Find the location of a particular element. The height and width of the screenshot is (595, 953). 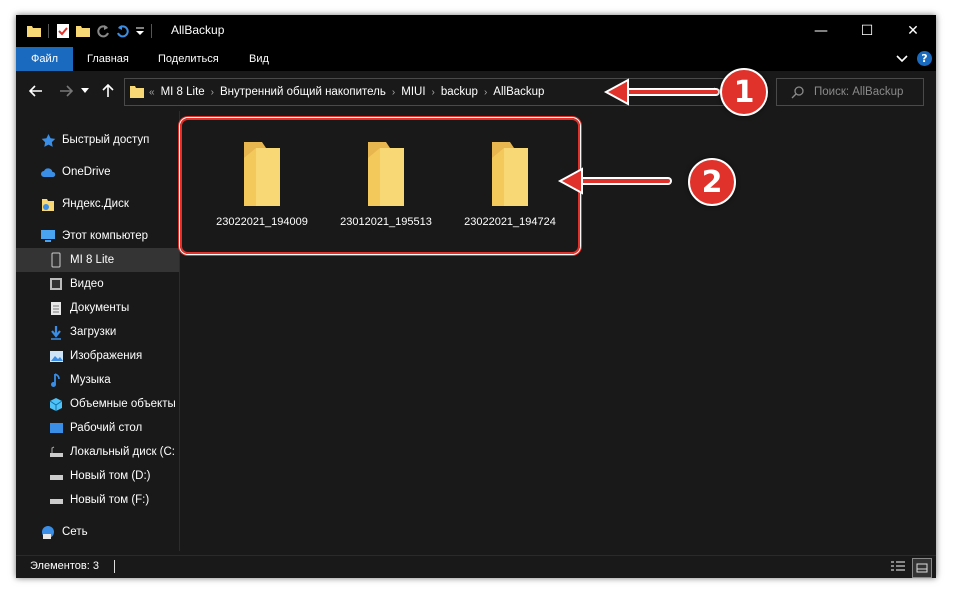

arrow-to-folders is located at coordinates (614, 181).